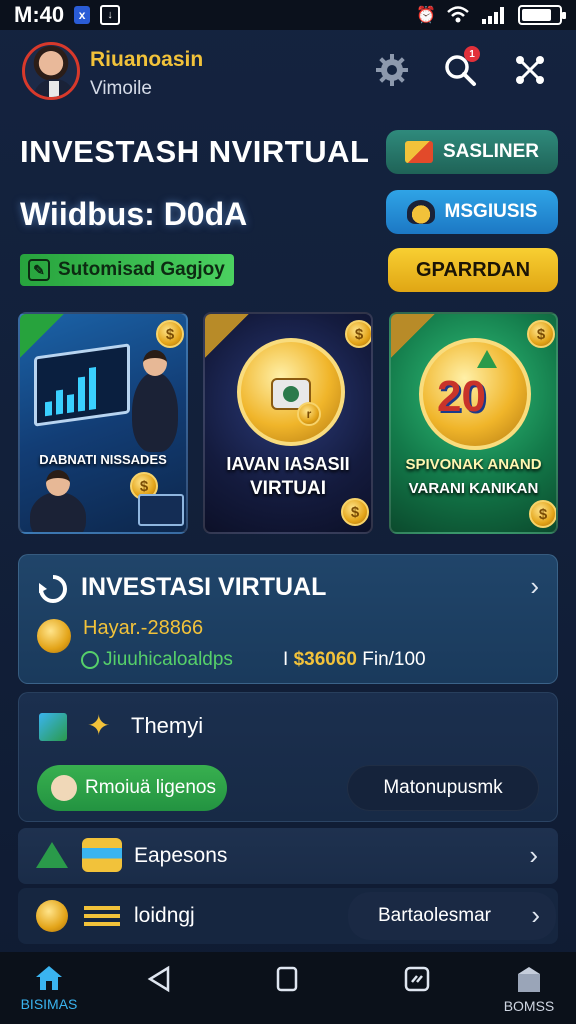  What do you see at coordinates (49, 992) in the screenshot?
I see `nav-home: BISIMAS` at bounding box center [49, 992].